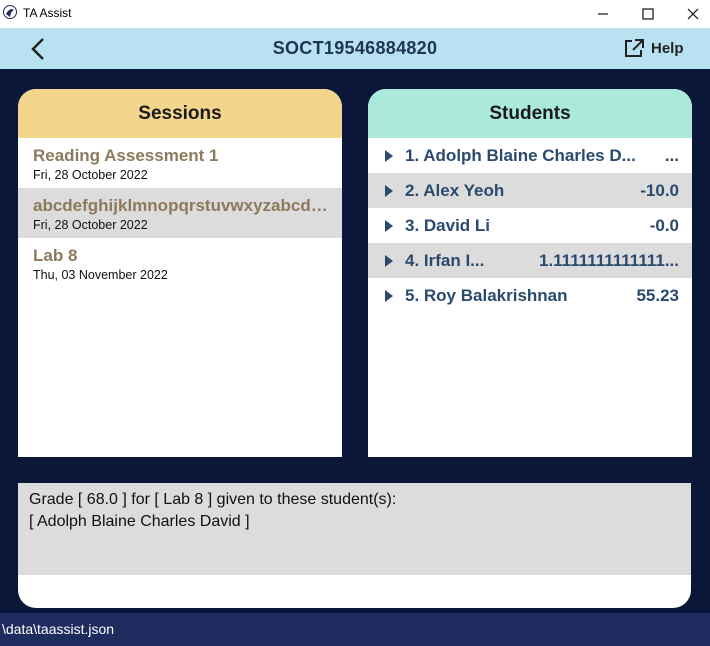 The width and height of the screenshot is (710, 646). Describe the element at coordinates (355, 14) in the screenshot. I see `window-titlebar: TA Assist` at that location.